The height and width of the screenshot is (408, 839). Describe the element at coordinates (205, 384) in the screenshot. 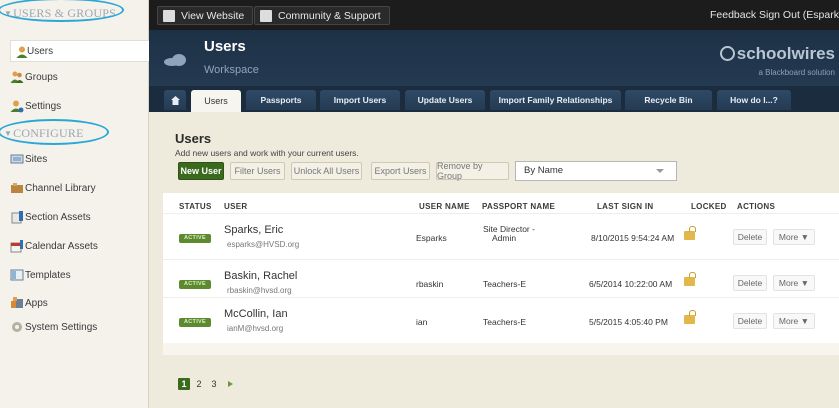

I see `pagination: 1 2 3` at that location.